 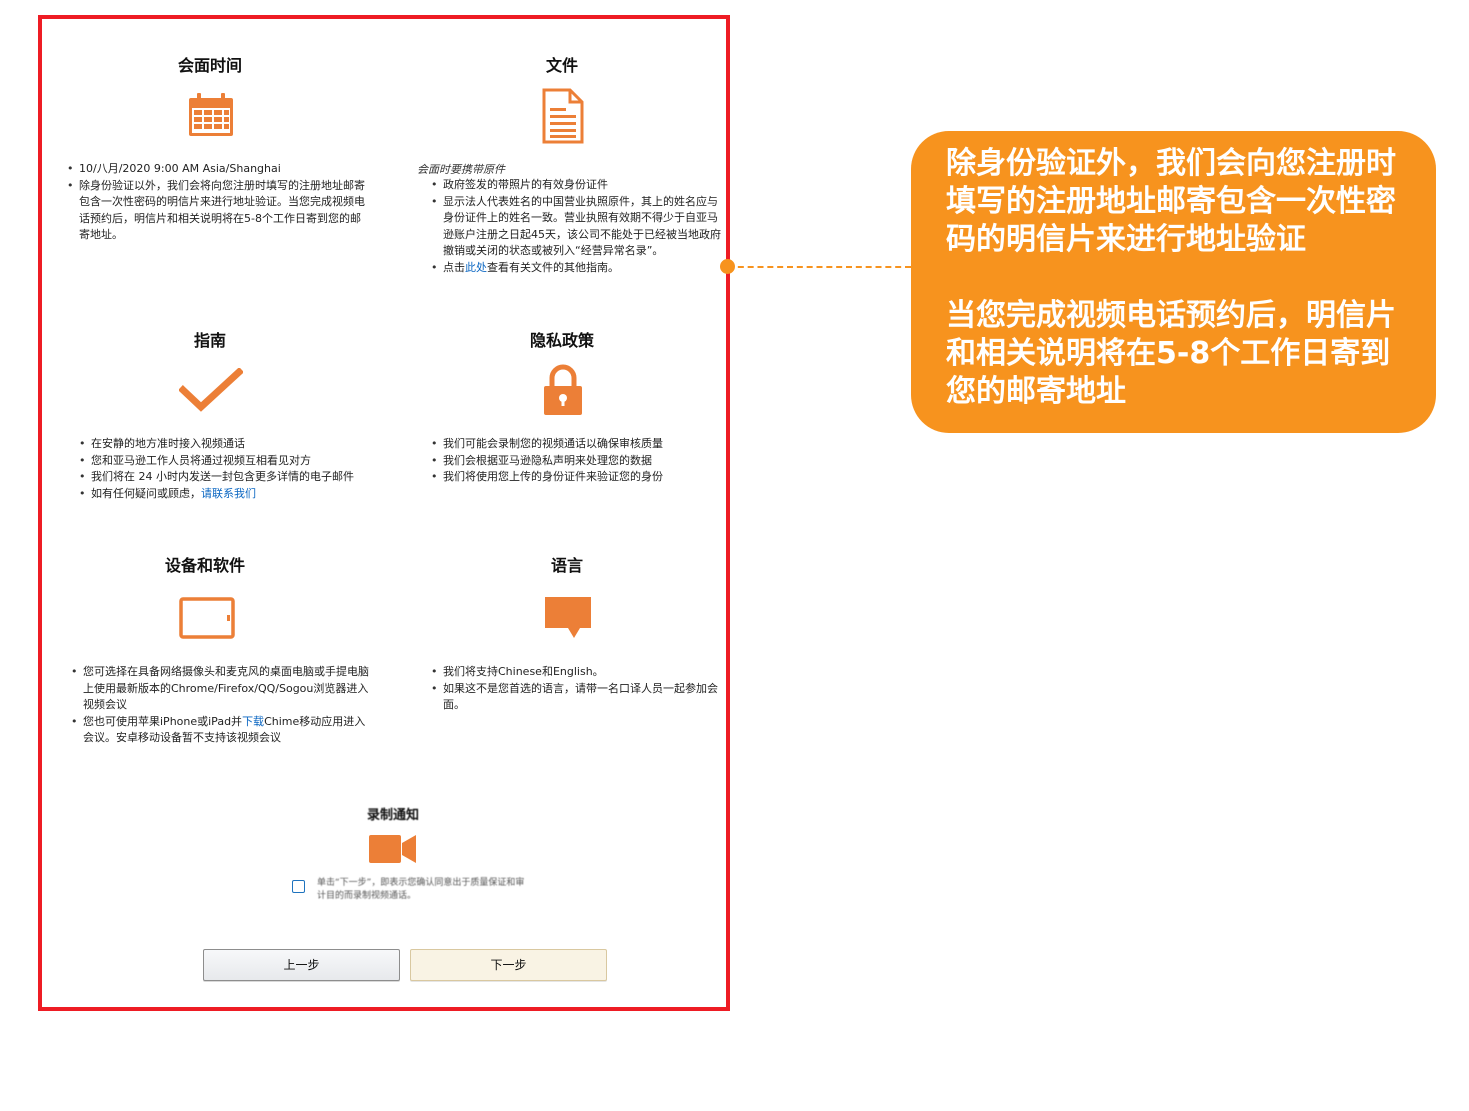 What do you see at coordinates (211, 390) in the screenshot?
I see `checkmark-icon` at bounding box center [211, 390].